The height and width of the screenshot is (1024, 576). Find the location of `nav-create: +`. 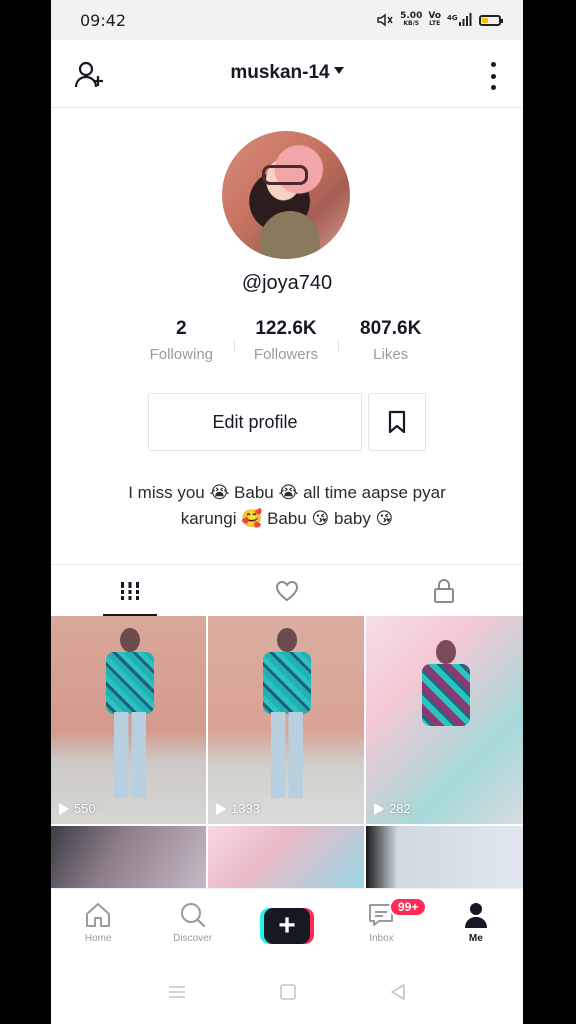

nav-create: + is located at coordinates (287, 924).